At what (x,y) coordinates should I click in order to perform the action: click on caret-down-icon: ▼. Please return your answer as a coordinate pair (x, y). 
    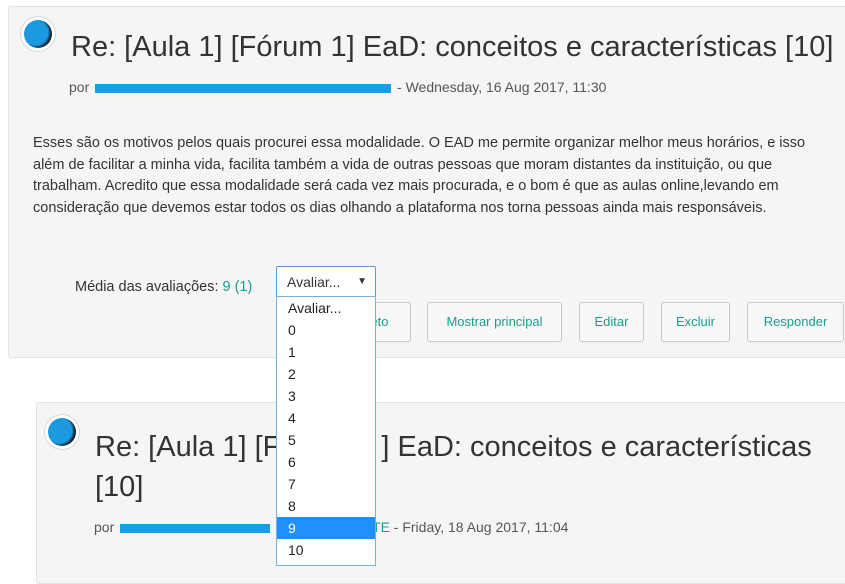
    Looking at the image, I should click on (362, 281).